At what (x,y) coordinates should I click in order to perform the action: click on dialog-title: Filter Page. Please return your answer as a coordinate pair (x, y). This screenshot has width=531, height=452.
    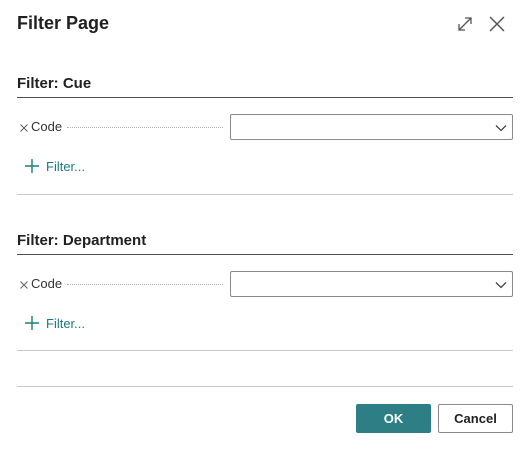
    Looking at the image, I should click on (63, 23).